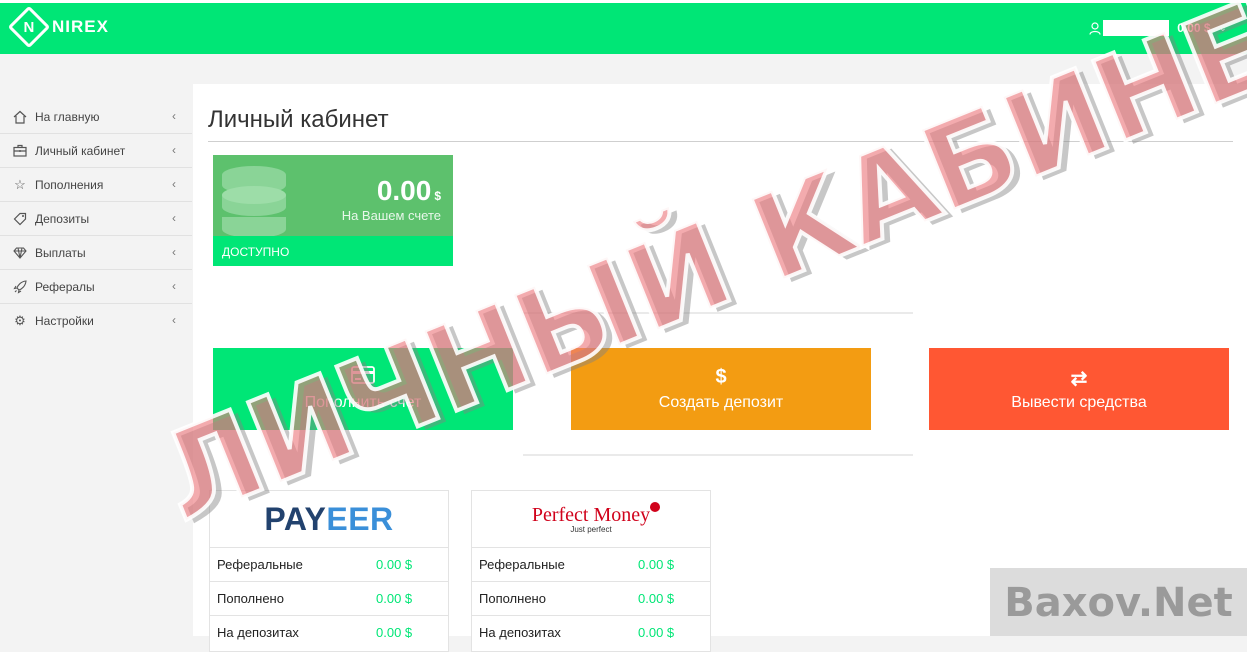 The width and height of the screenshot is (1247, 652). Describe the element at coordinates (721, 389) in the screenshot. I see `create-deposit-button: $ Создать депозит` at that location.